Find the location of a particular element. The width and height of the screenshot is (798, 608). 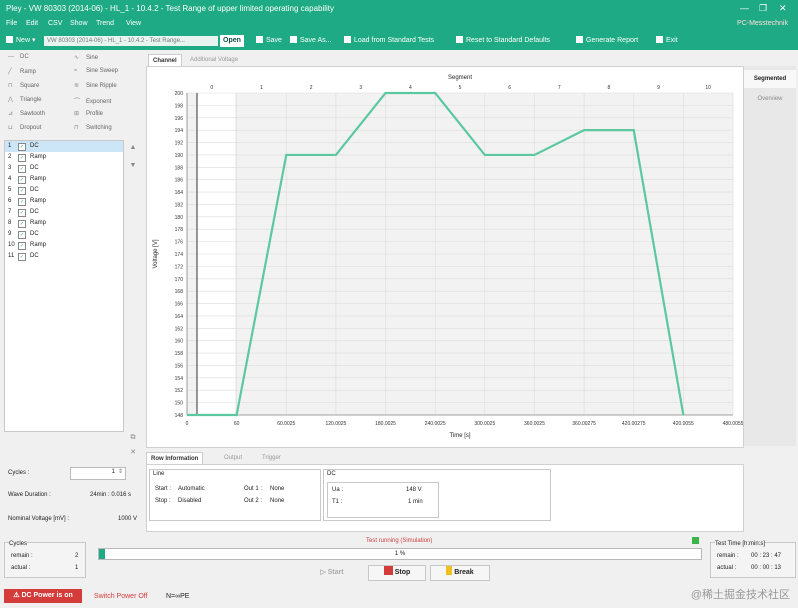

report-label: Generate Report is located at coordinates (612, 40).